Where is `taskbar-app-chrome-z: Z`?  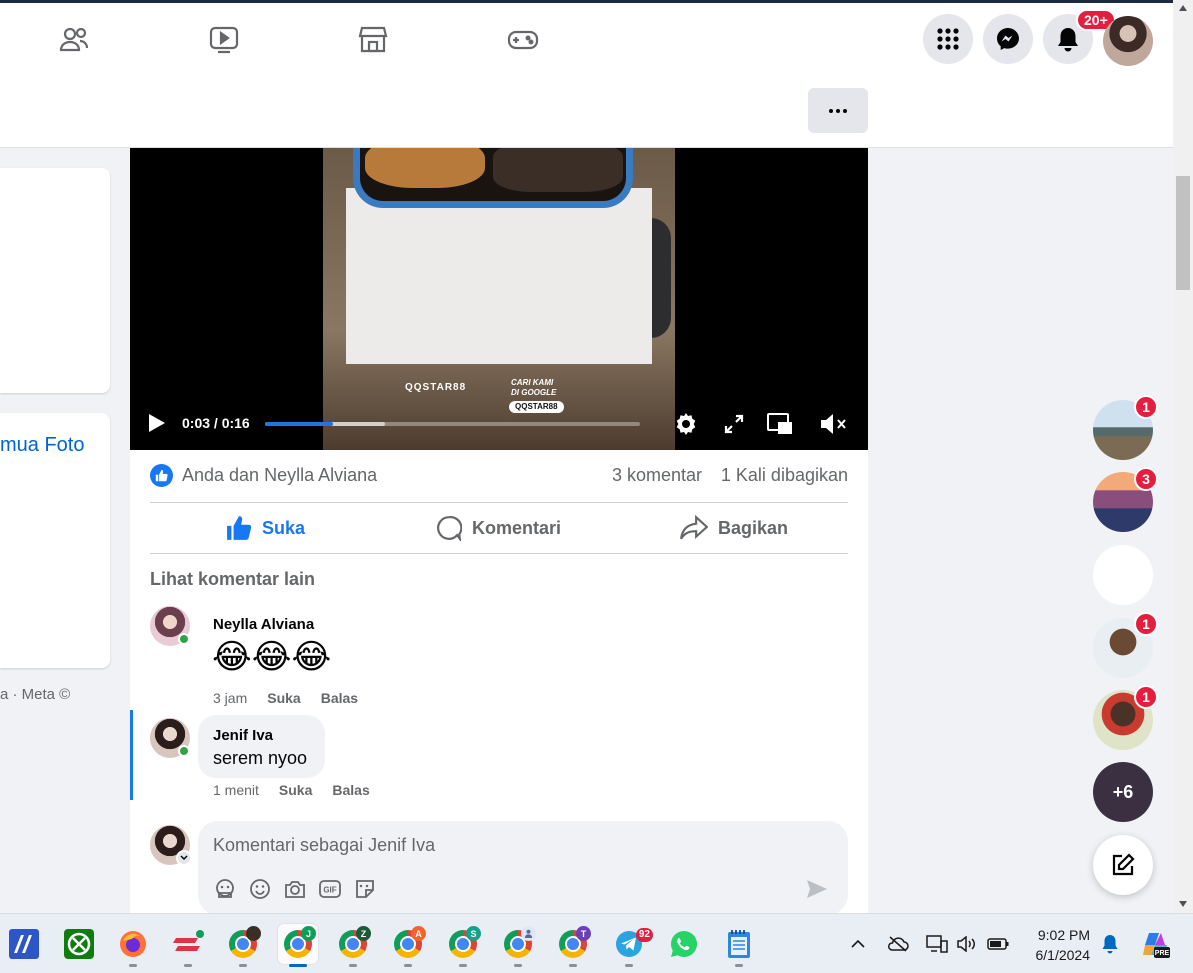 taskbar-app-chrome-z: Z is located at coordinates (353, 945).